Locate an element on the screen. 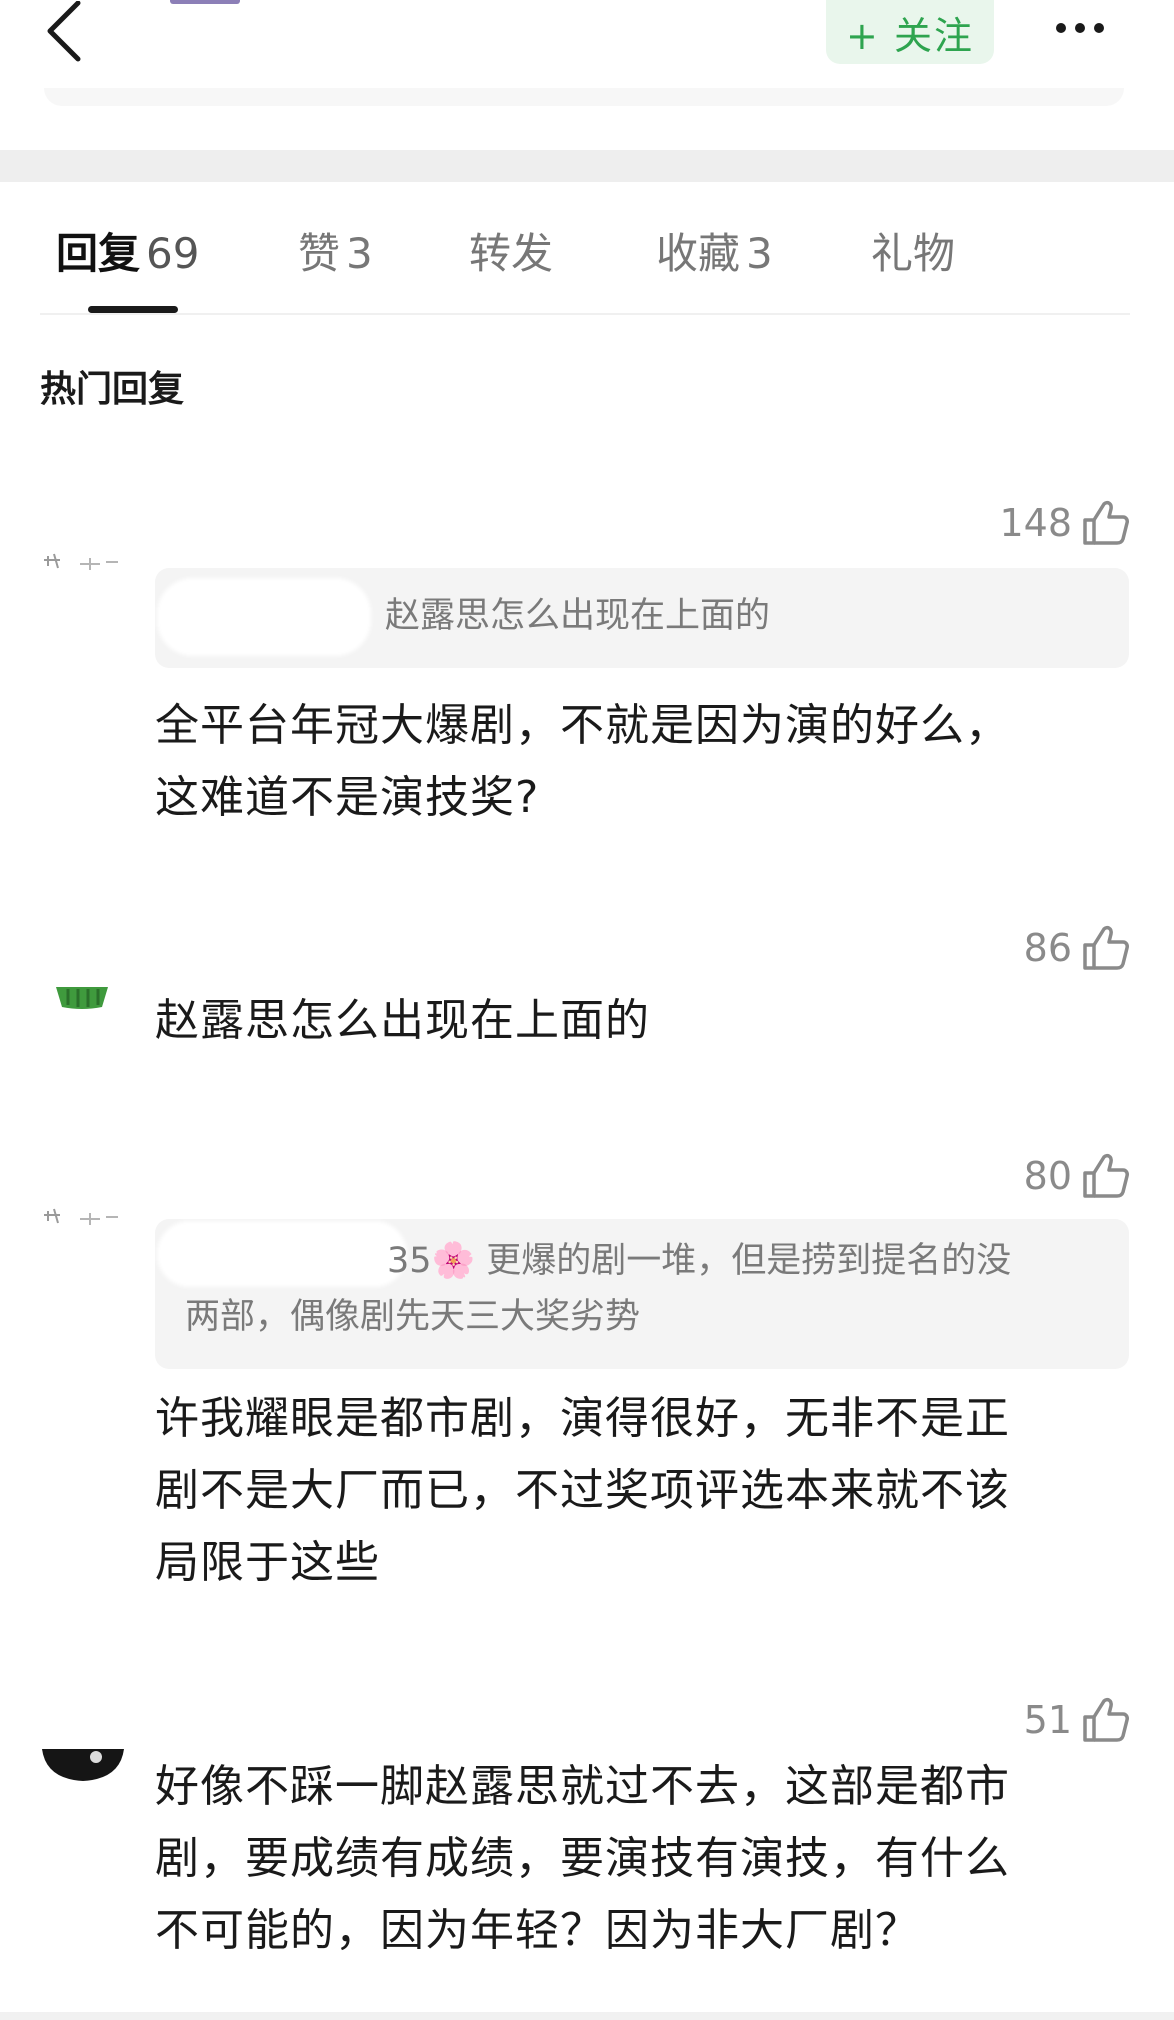  tab-label: 转发 is located at coordinates (511, 253).